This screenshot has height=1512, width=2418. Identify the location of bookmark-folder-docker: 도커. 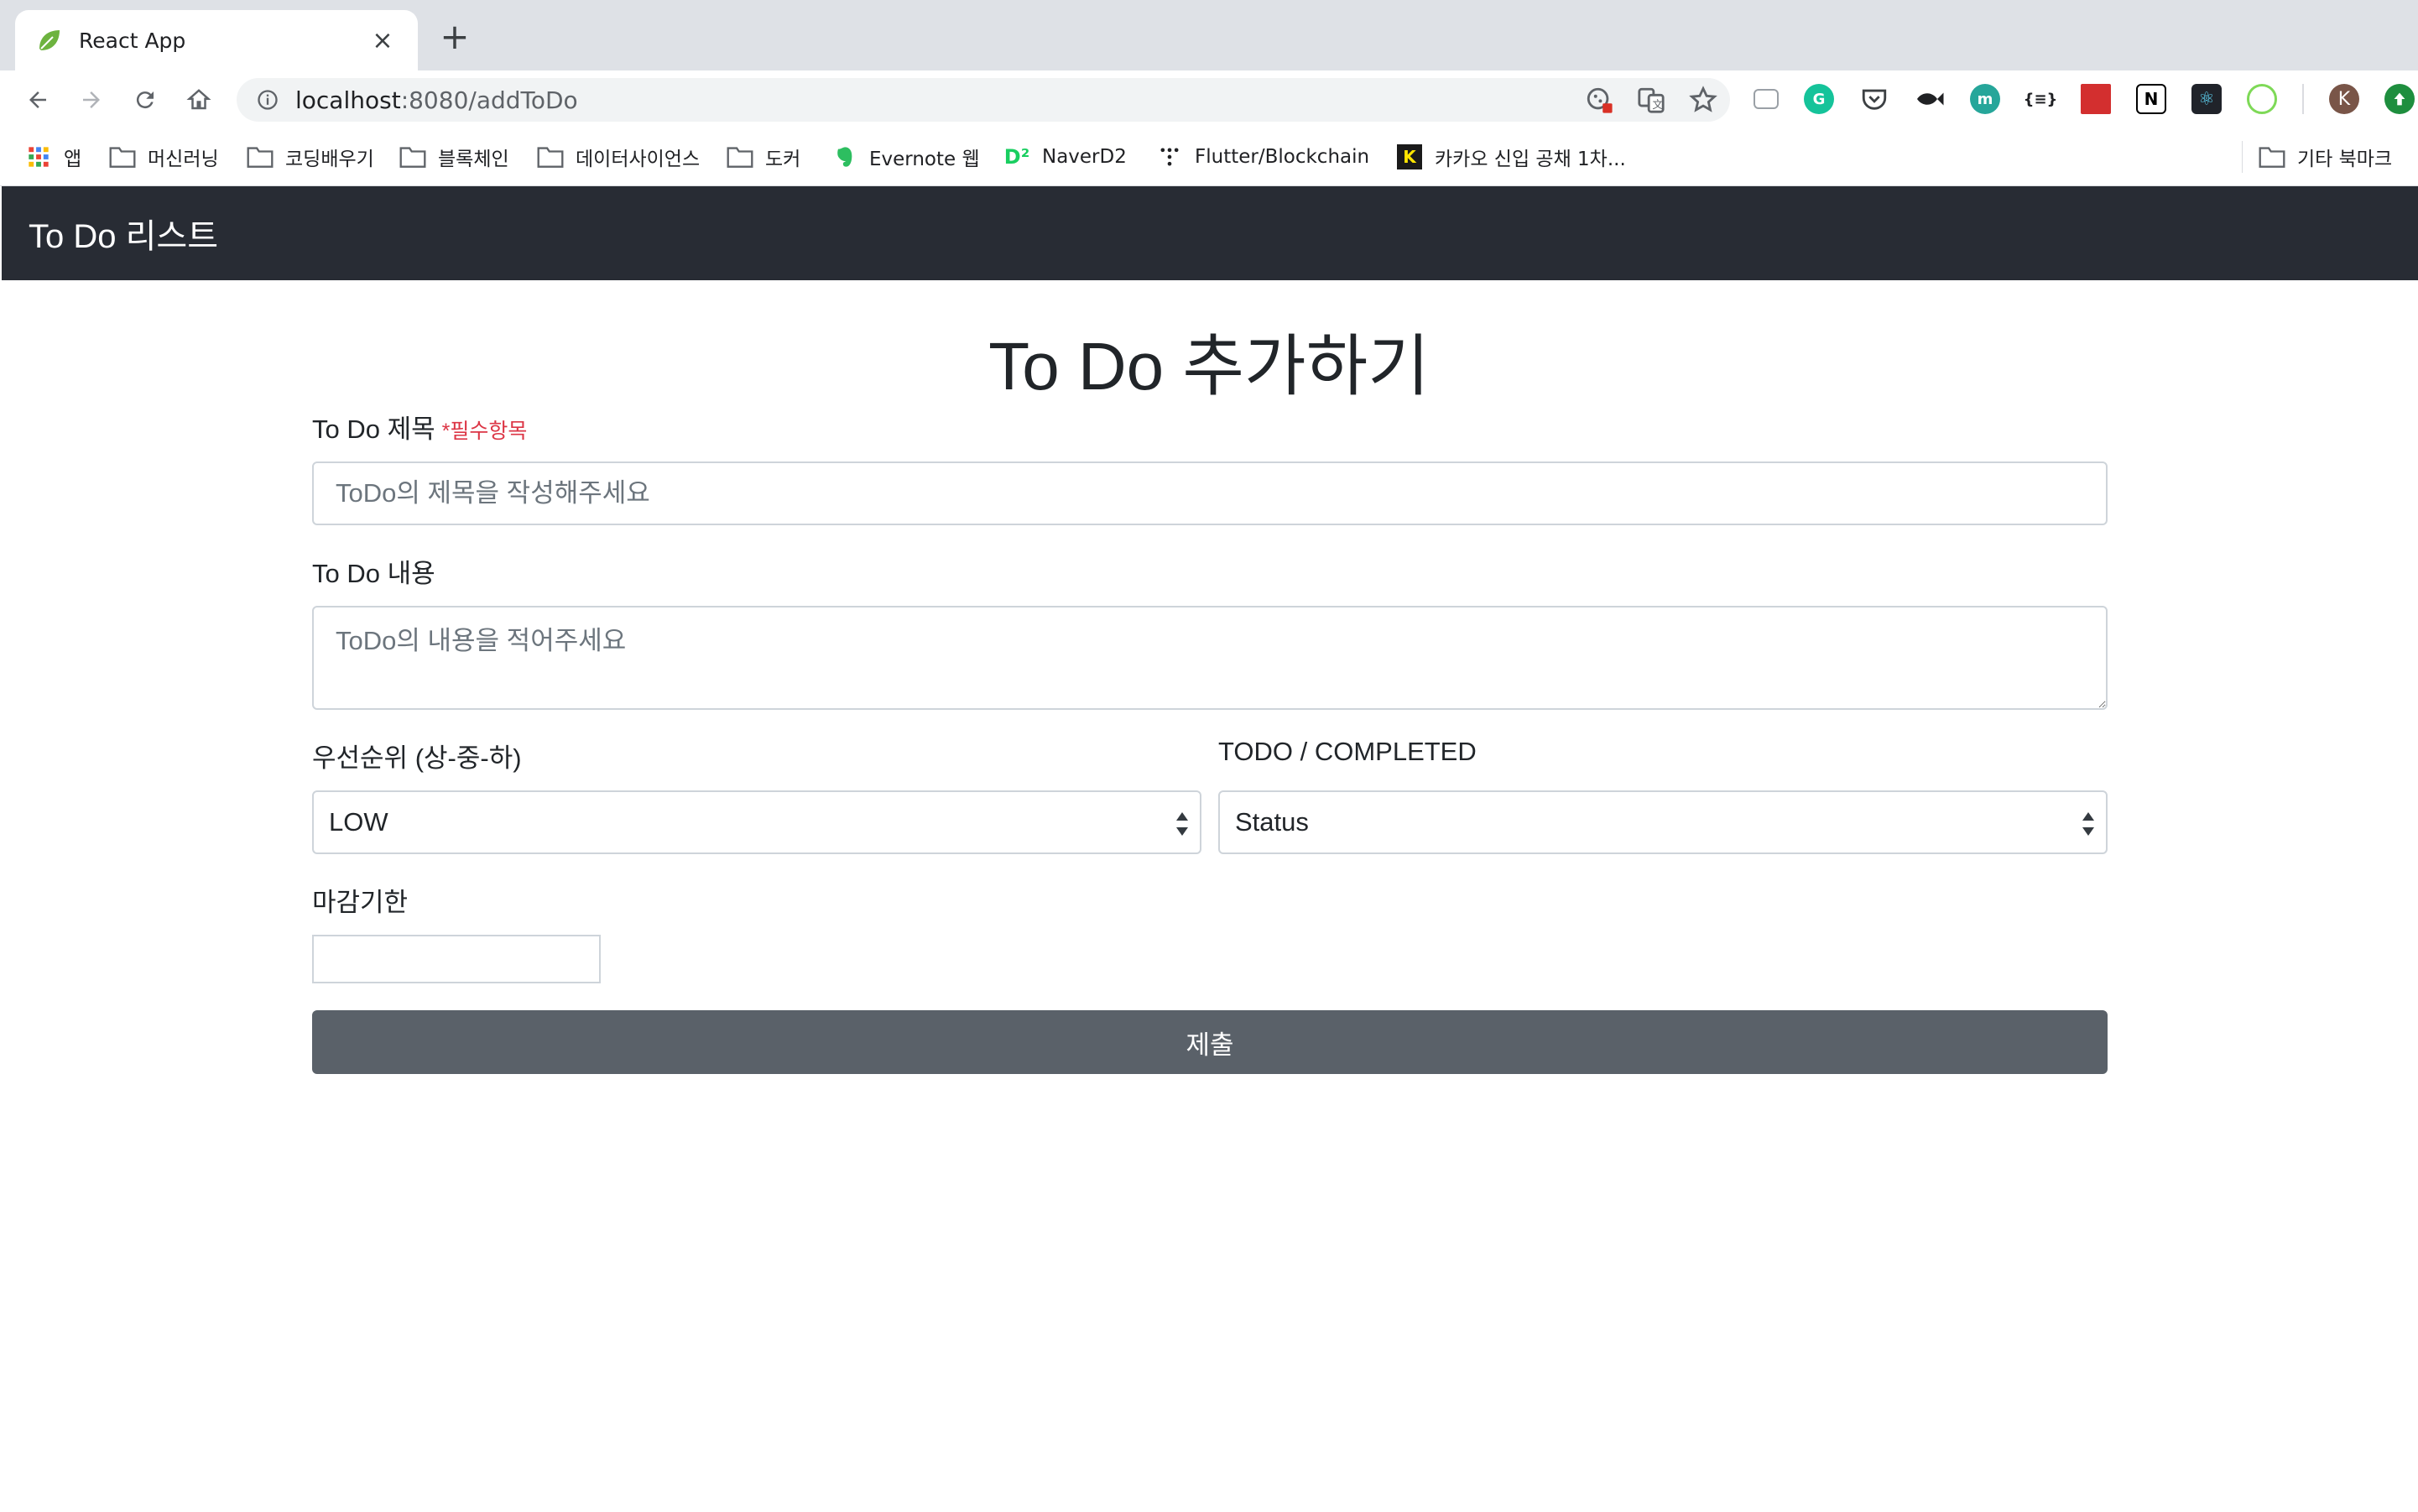
(764, 157).